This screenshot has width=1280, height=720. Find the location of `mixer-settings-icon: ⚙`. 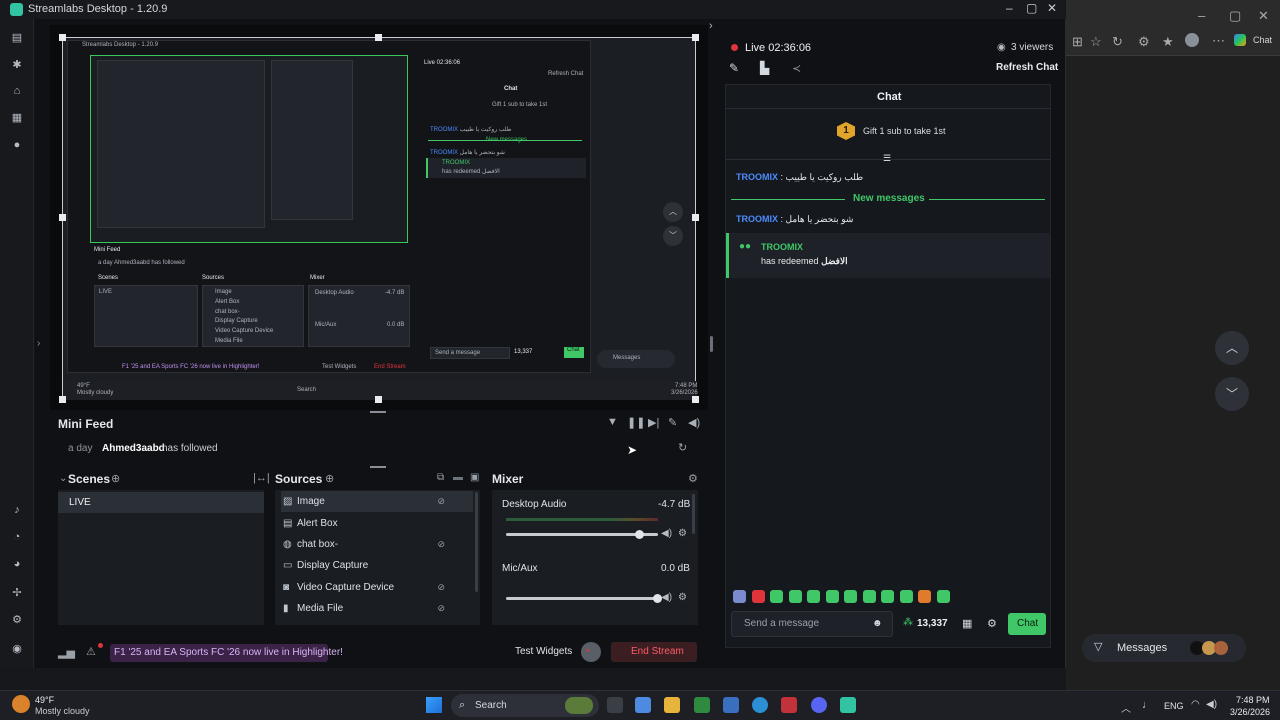

mixer-settings-icon: ⚙ is located at coordinates (693, 478).